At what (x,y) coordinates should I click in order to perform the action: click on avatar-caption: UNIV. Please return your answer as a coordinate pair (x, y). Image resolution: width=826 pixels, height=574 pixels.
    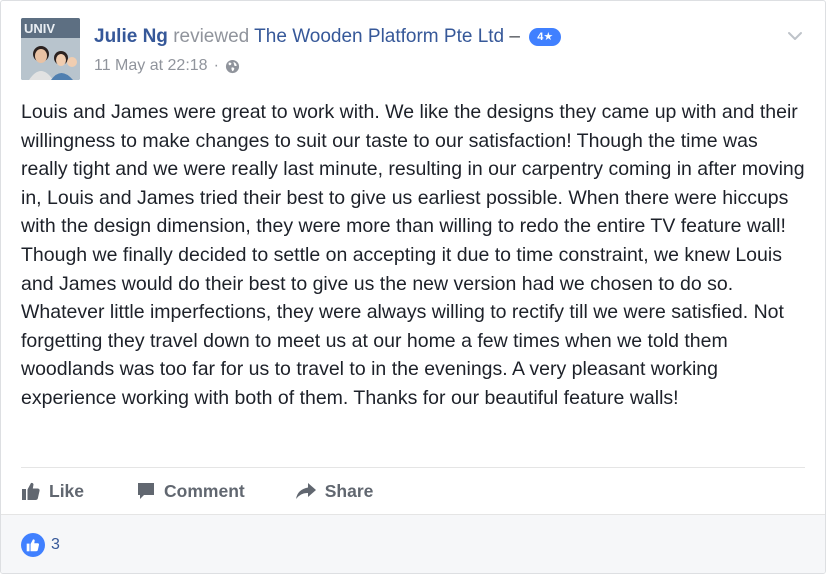
    Looking at the image, I should click on (39, 28).